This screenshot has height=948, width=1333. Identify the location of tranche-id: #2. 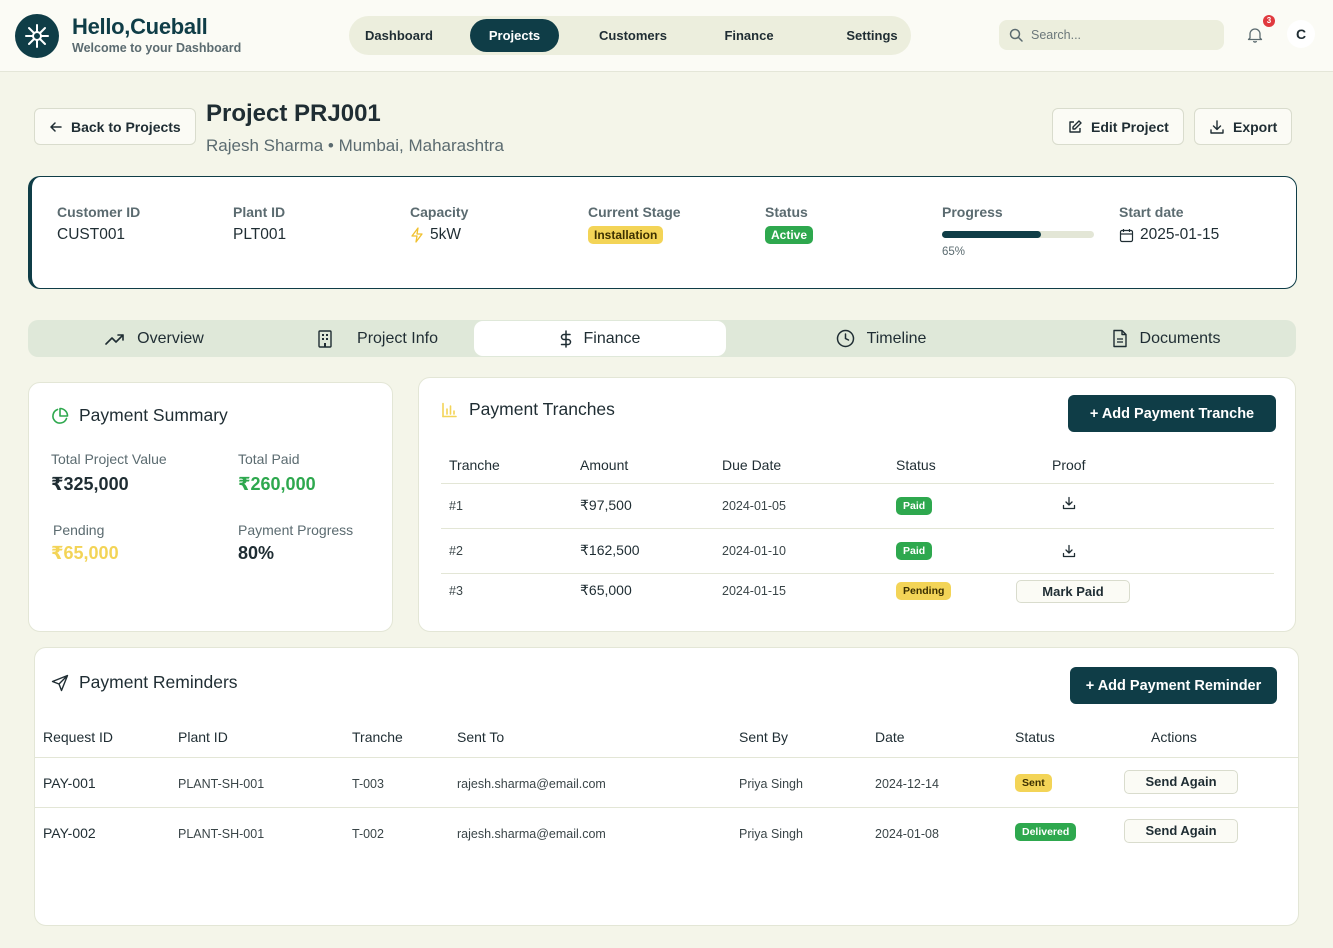
(456, 551).